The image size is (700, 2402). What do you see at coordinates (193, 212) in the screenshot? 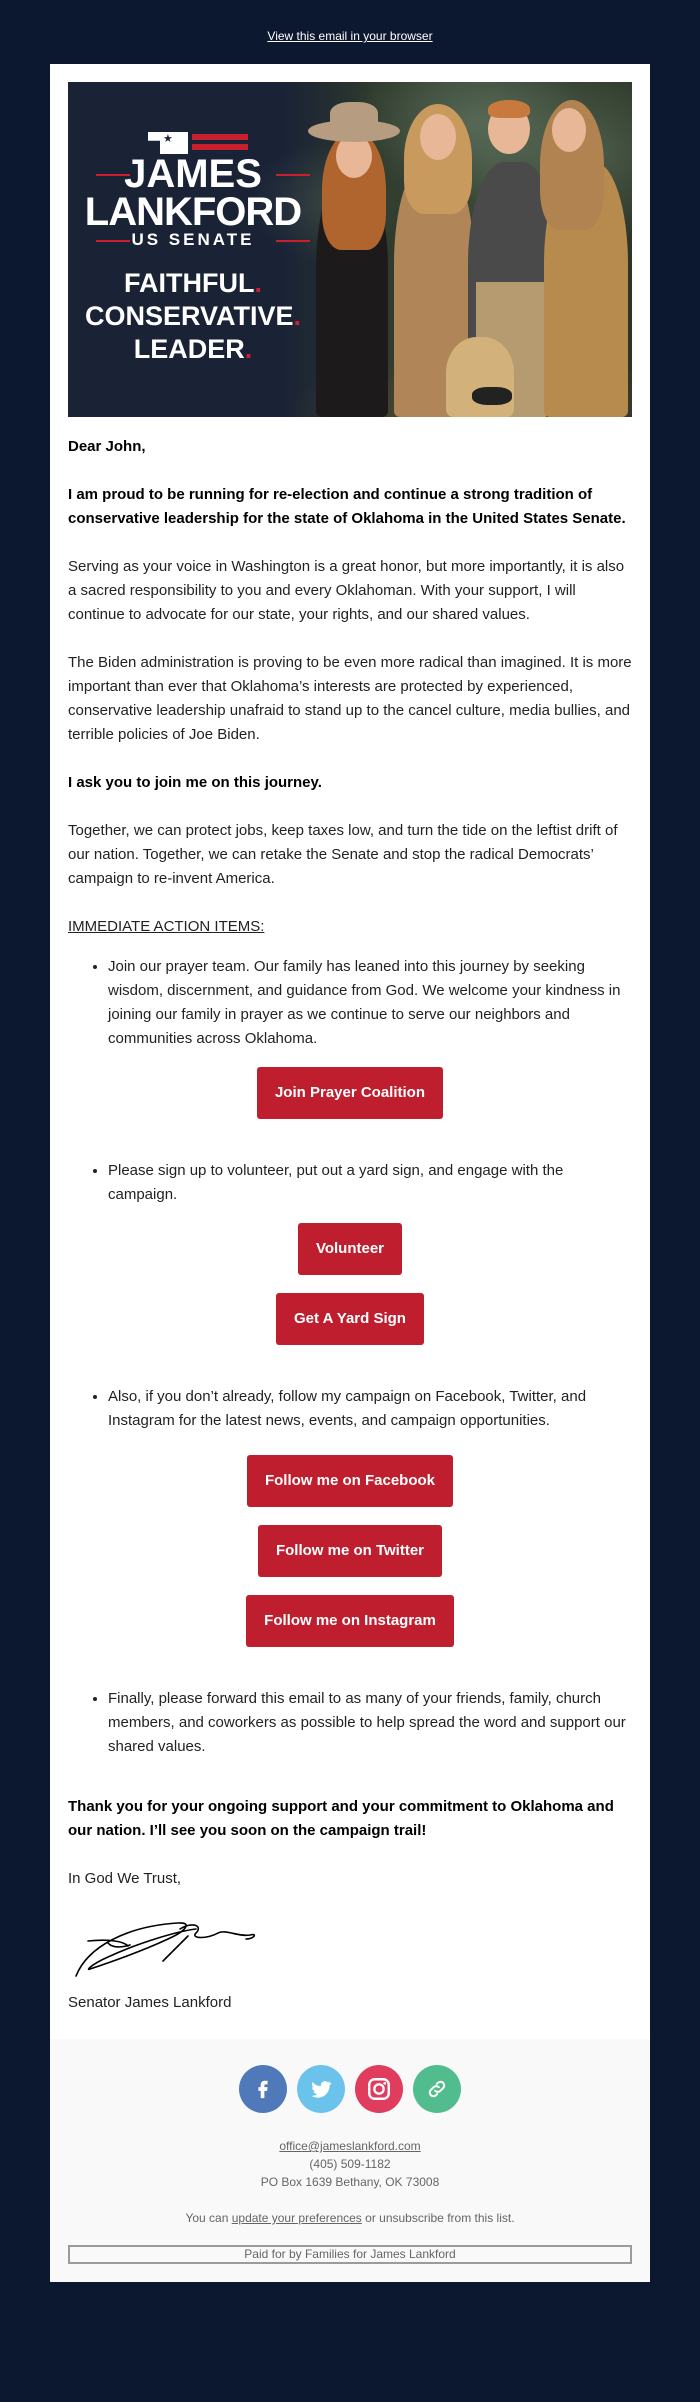
I see `logo-last-name: LANKFORD` at bounding box center [193, 212].